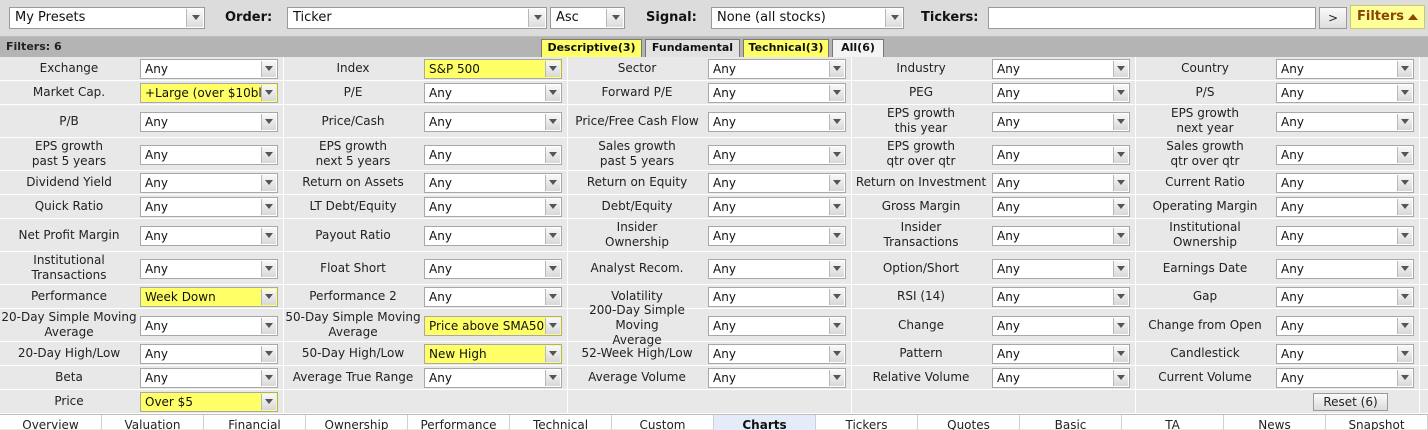 This screenshot has height=430, width=1428. I want to click on filter-select-return-on-assets: Any, so click(493, 183).